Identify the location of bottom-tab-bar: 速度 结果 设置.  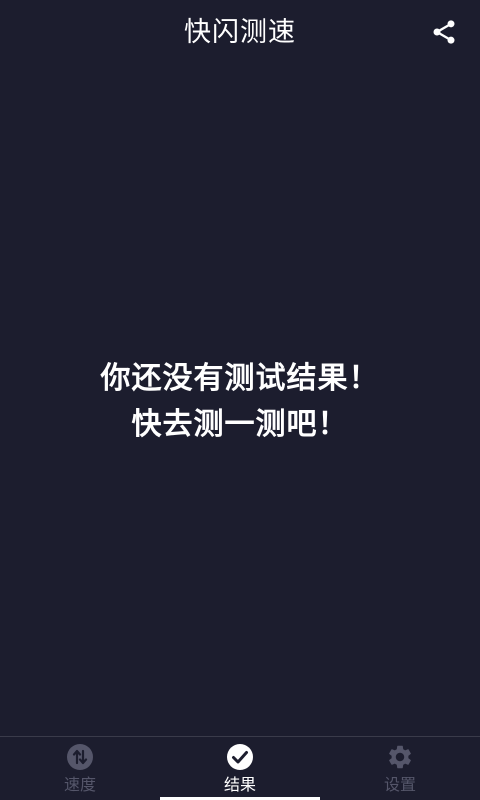
(240, 768).